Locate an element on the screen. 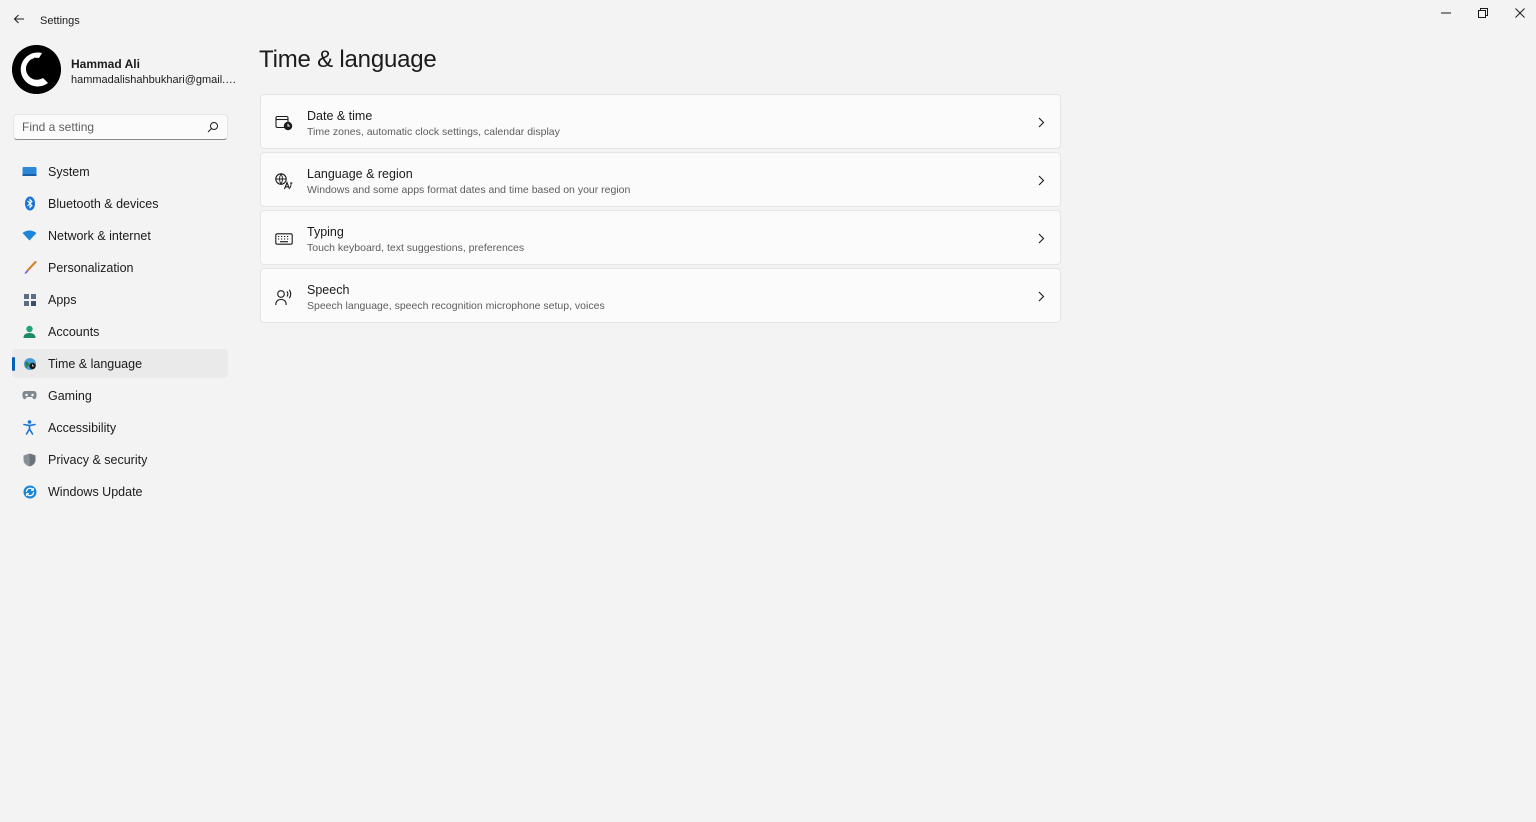  sidebar-item-apps: Apps is located at coordinates (120, 299).